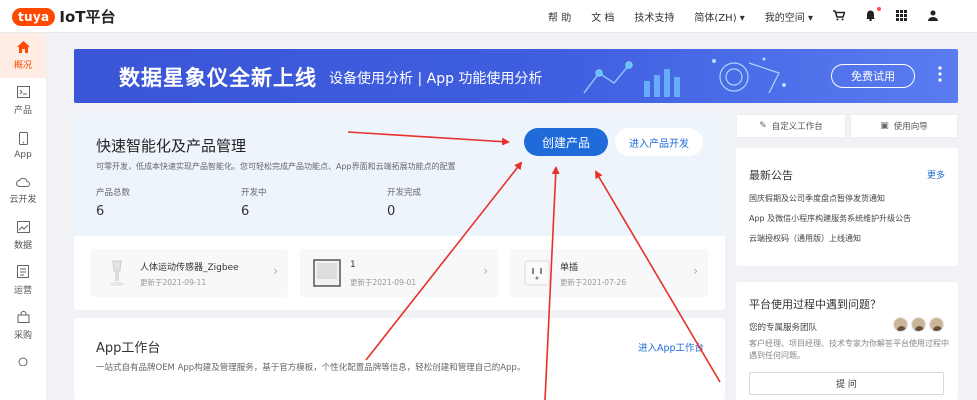 This screenshot has width=977, height=400. Describe the element at coordinates (117, 273) in the screenshot. I see `sensor-icon` at that location.